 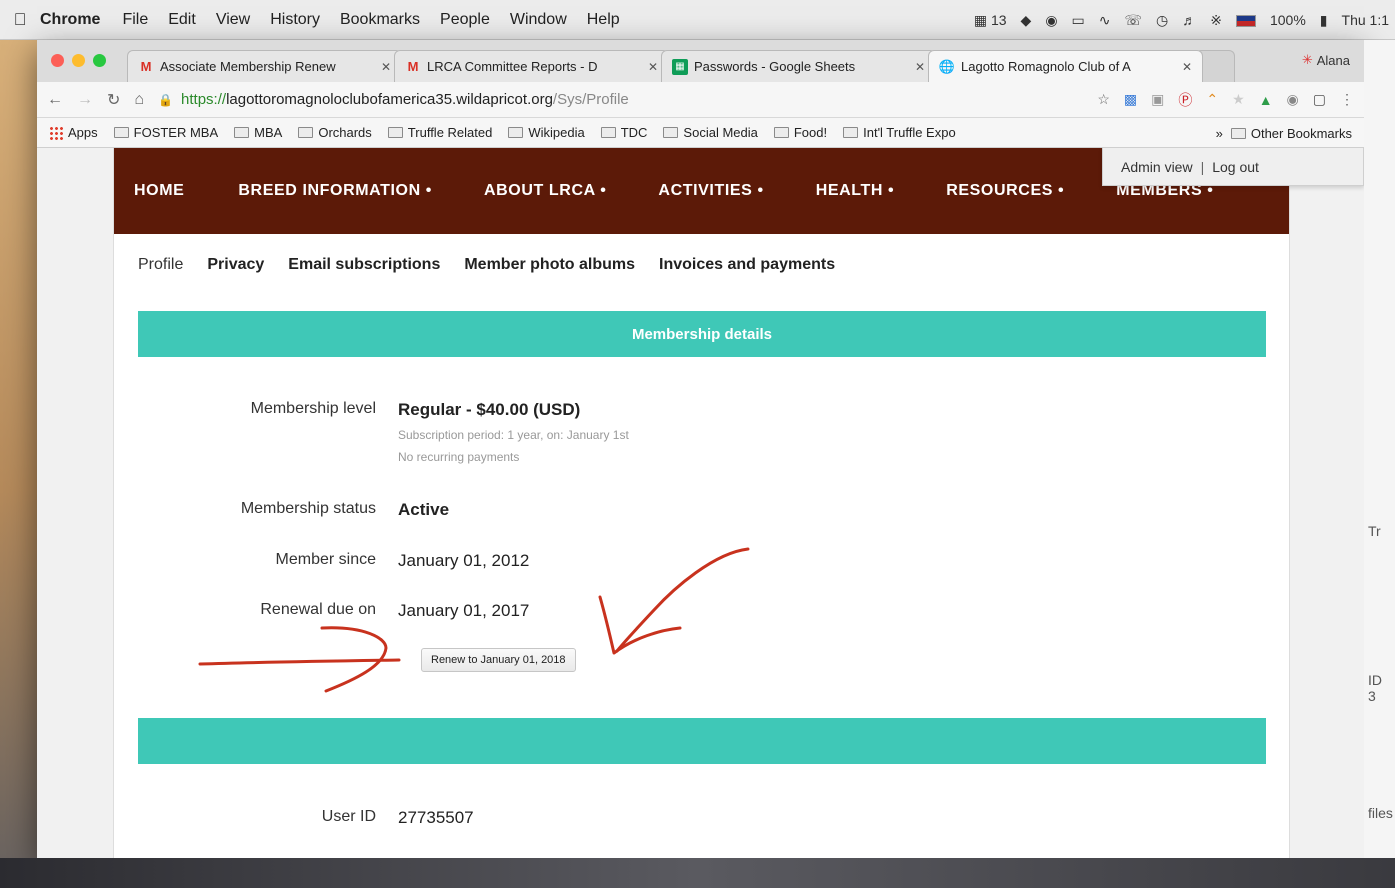 I want to click on back-icon: ←, so click(x=55, y=100).